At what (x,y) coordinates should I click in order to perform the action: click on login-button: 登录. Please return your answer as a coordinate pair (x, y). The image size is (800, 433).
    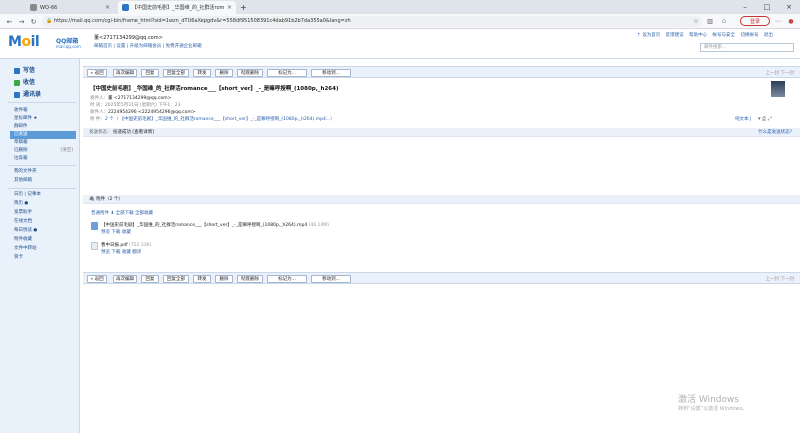
    Looking at the image, I should click on (755, 21).